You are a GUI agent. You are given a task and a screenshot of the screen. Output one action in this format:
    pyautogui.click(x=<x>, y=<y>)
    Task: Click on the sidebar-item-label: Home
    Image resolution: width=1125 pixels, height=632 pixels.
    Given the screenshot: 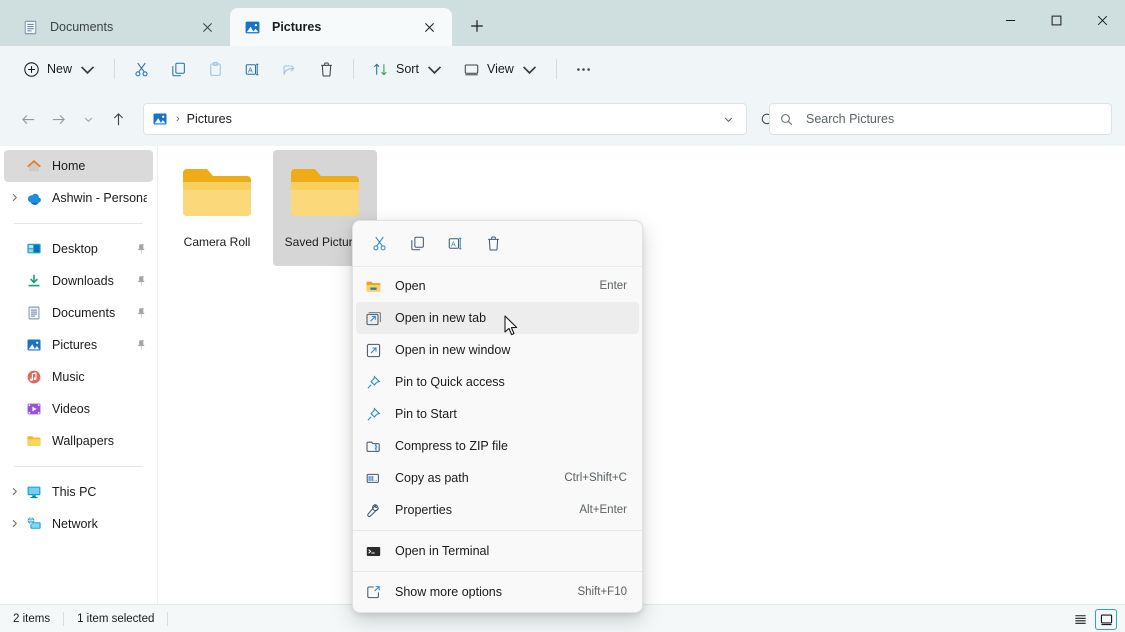 What is the action you would take?
    pyautogui.click(x=69, y=166)
    